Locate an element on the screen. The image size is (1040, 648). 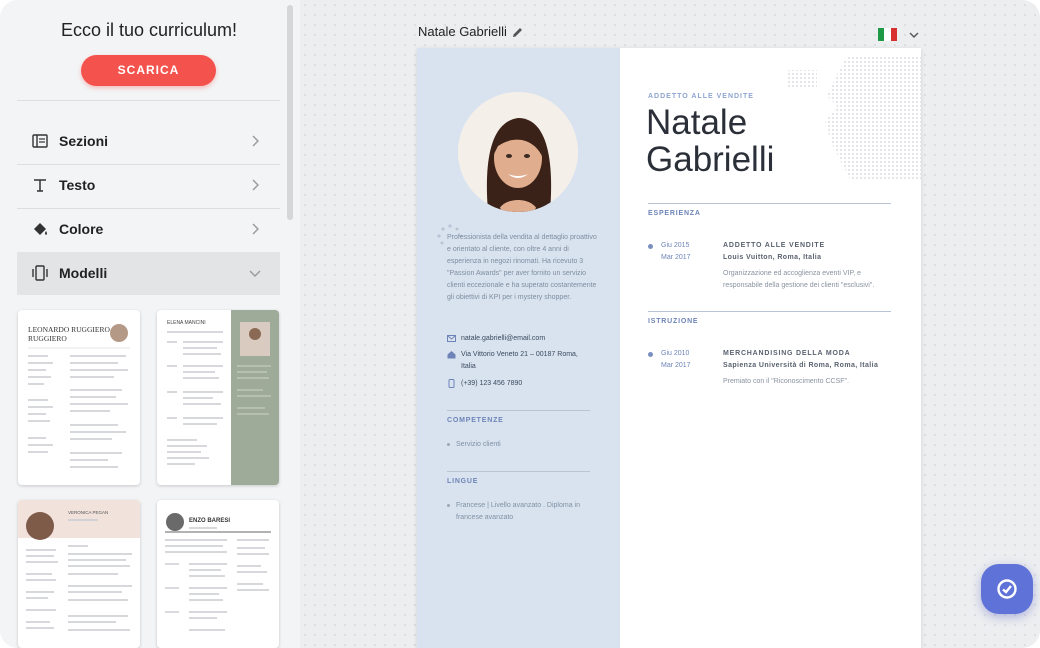
first-name: Natale is located at coordinates (697, 122).